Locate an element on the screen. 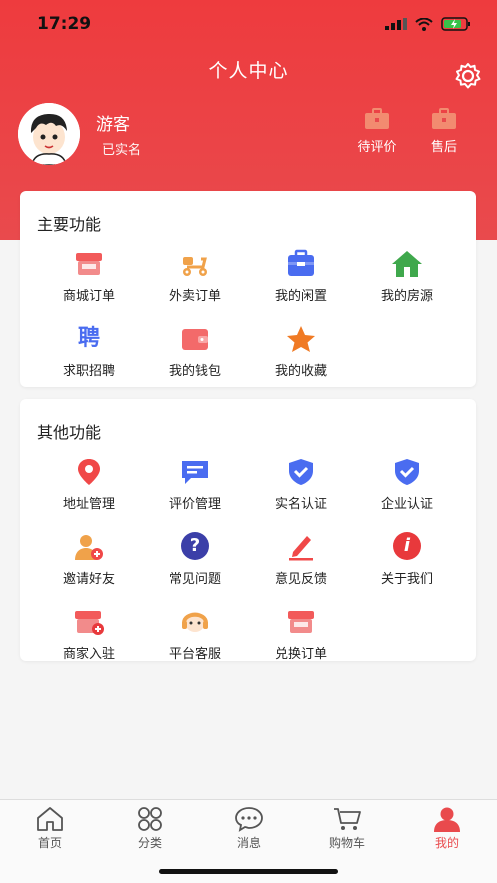  merchant-join-label: 商家入驻 is located at coordinates (88, 654).